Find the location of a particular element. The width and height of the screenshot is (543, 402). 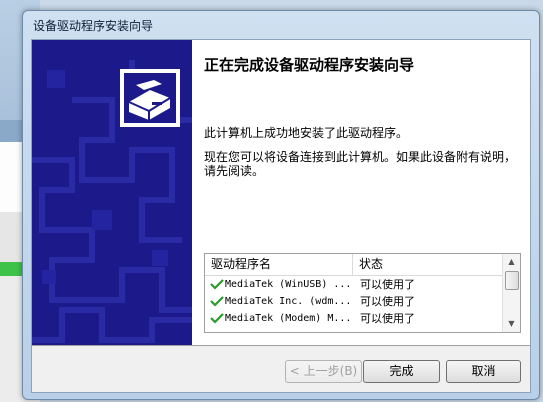

scroll-down-arrow-icon: ▼ is located at coordinates (511, 324).